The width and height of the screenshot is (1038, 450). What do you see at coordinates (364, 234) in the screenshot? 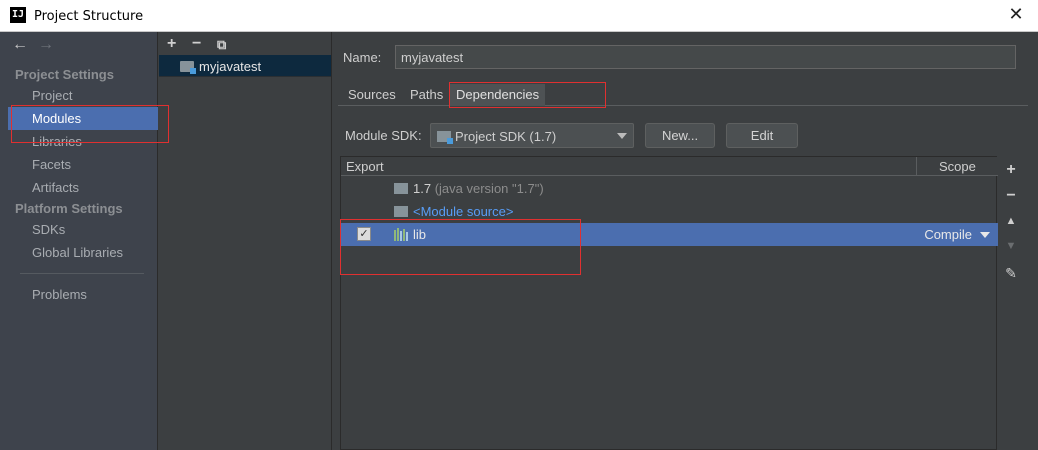
I see `export-checkbox: ✓` at bounding box center [364, 234].